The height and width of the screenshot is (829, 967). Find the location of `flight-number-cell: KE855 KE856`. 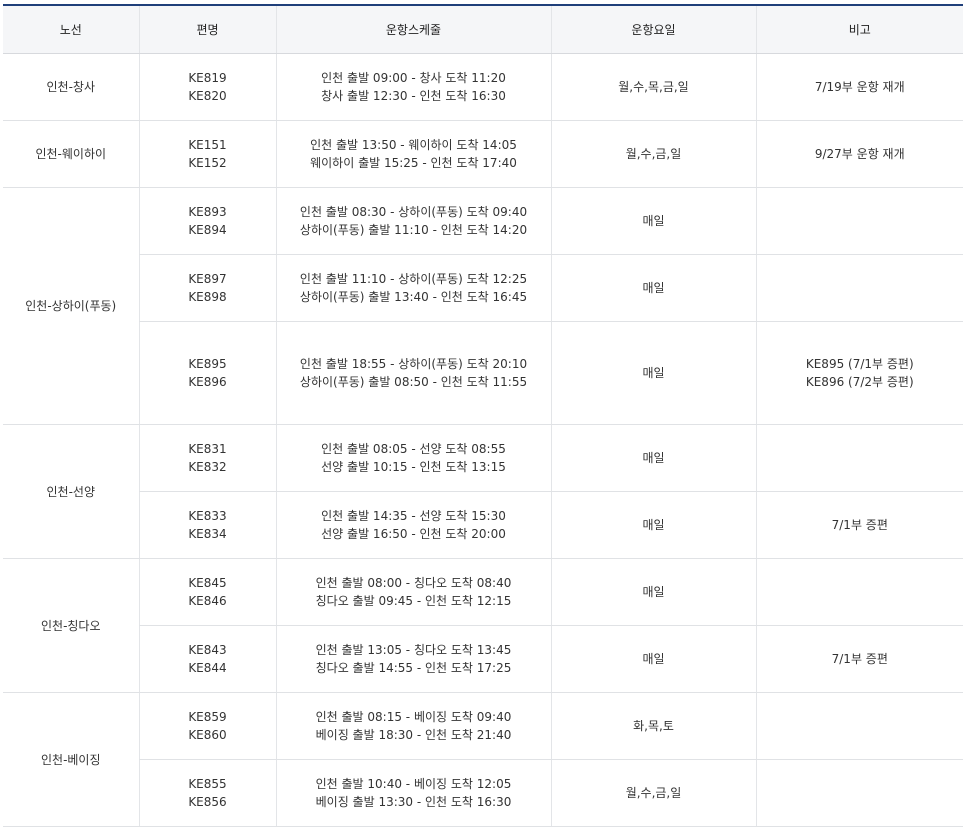

flight-number-cell: KE855 KE856 is located at coordinates (207, 793).